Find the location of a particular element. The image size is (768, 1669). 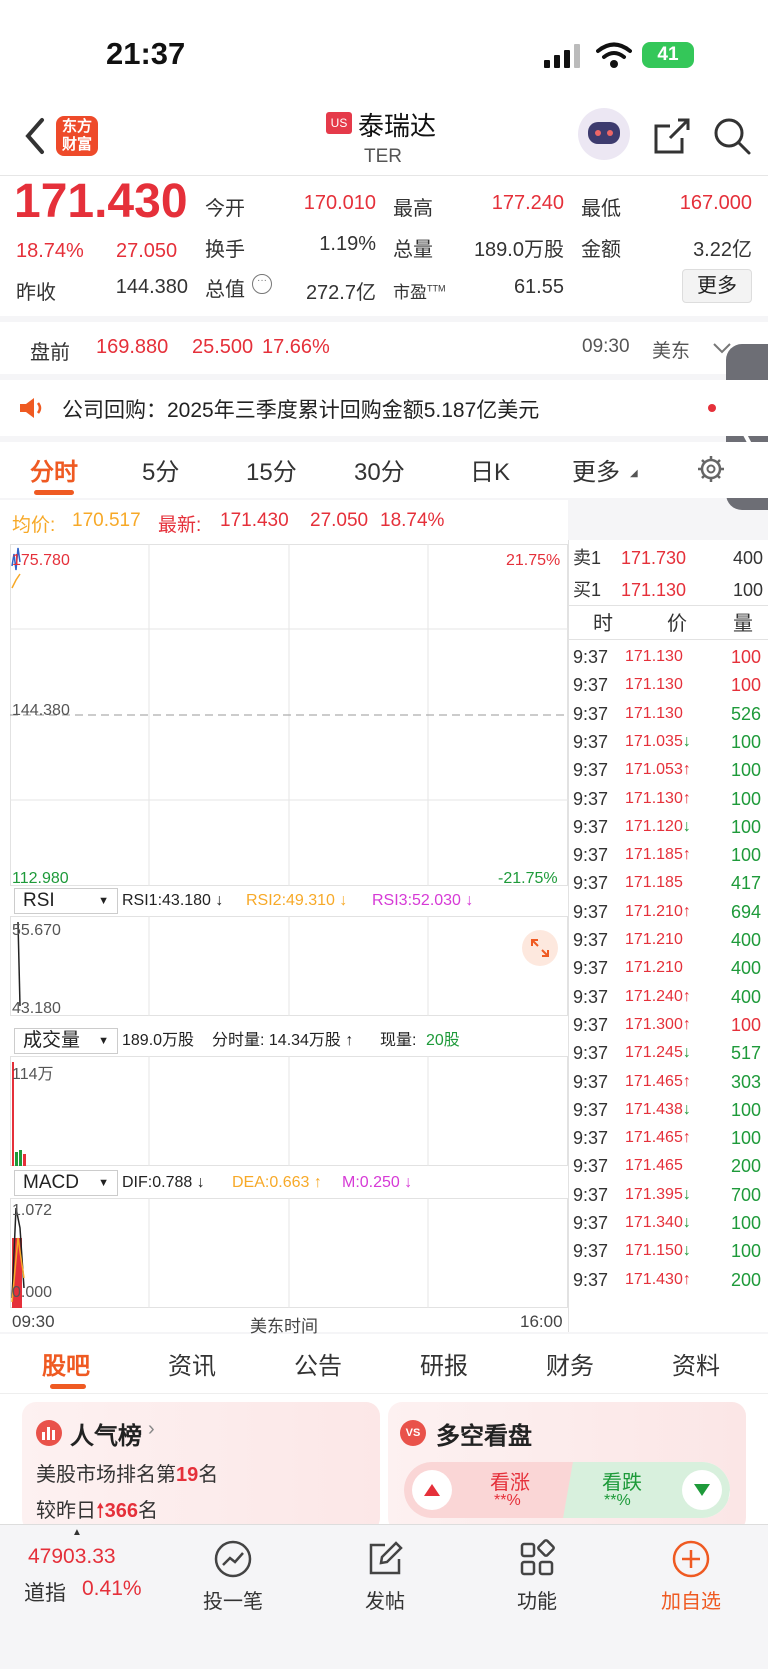

stock-code: TER is located at coordinates (383, 156).